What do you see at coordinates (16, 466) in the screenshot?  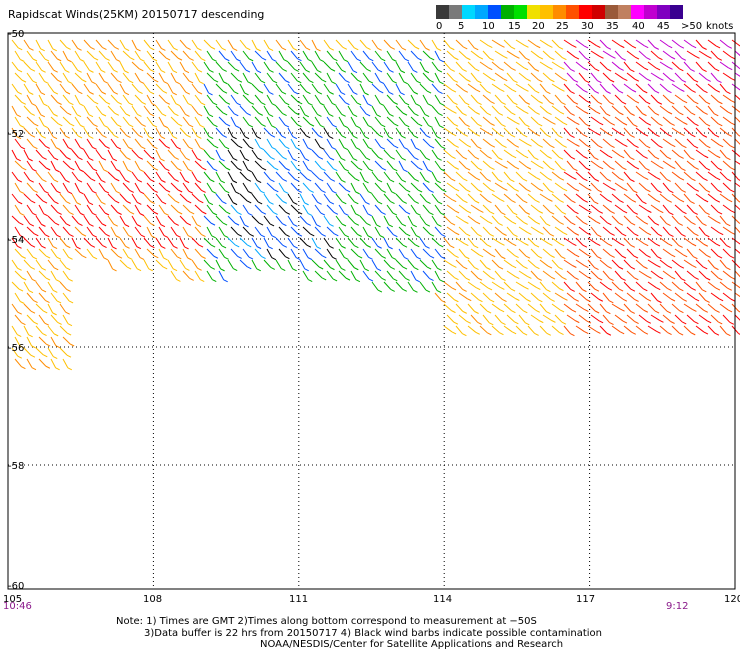 I see `lat-label-58: -58` at bounding box center [16, 466].